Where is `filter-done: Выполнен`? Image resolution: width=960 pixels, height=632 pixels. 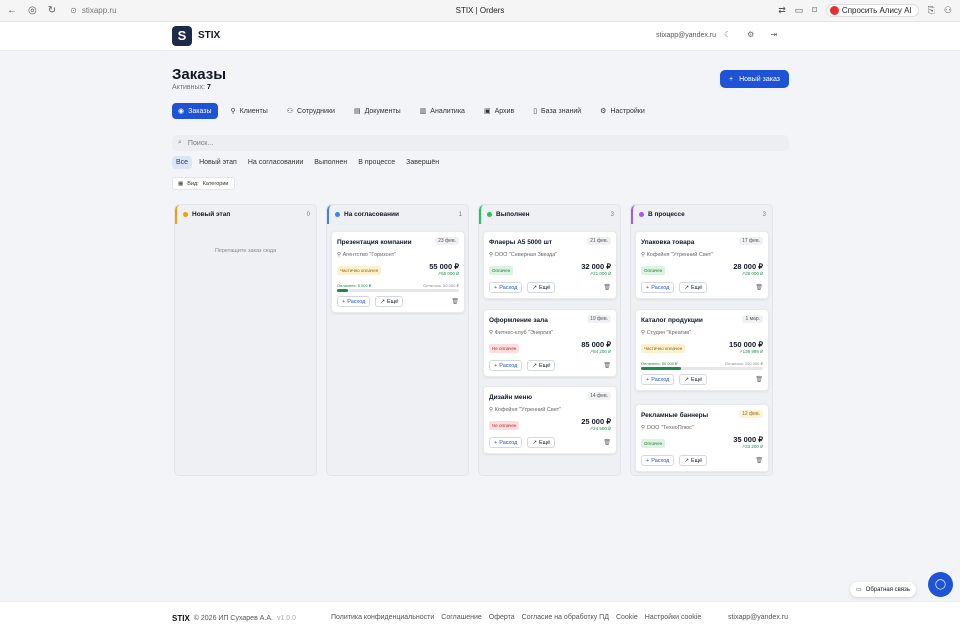 filter-done: Выполнен is located at coordinates (330, 162).